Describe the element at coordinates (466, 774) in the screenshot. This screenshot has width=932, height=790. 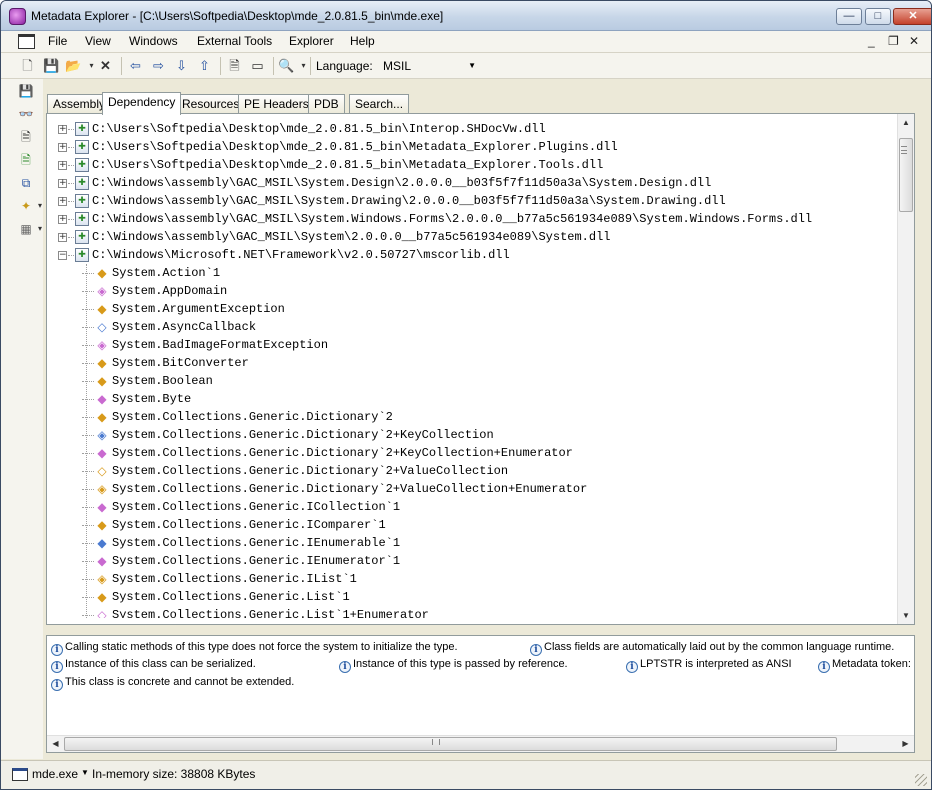
I see `status-bar: mde.exe ▼ In-memory size: 38808 KBytes` at that location.